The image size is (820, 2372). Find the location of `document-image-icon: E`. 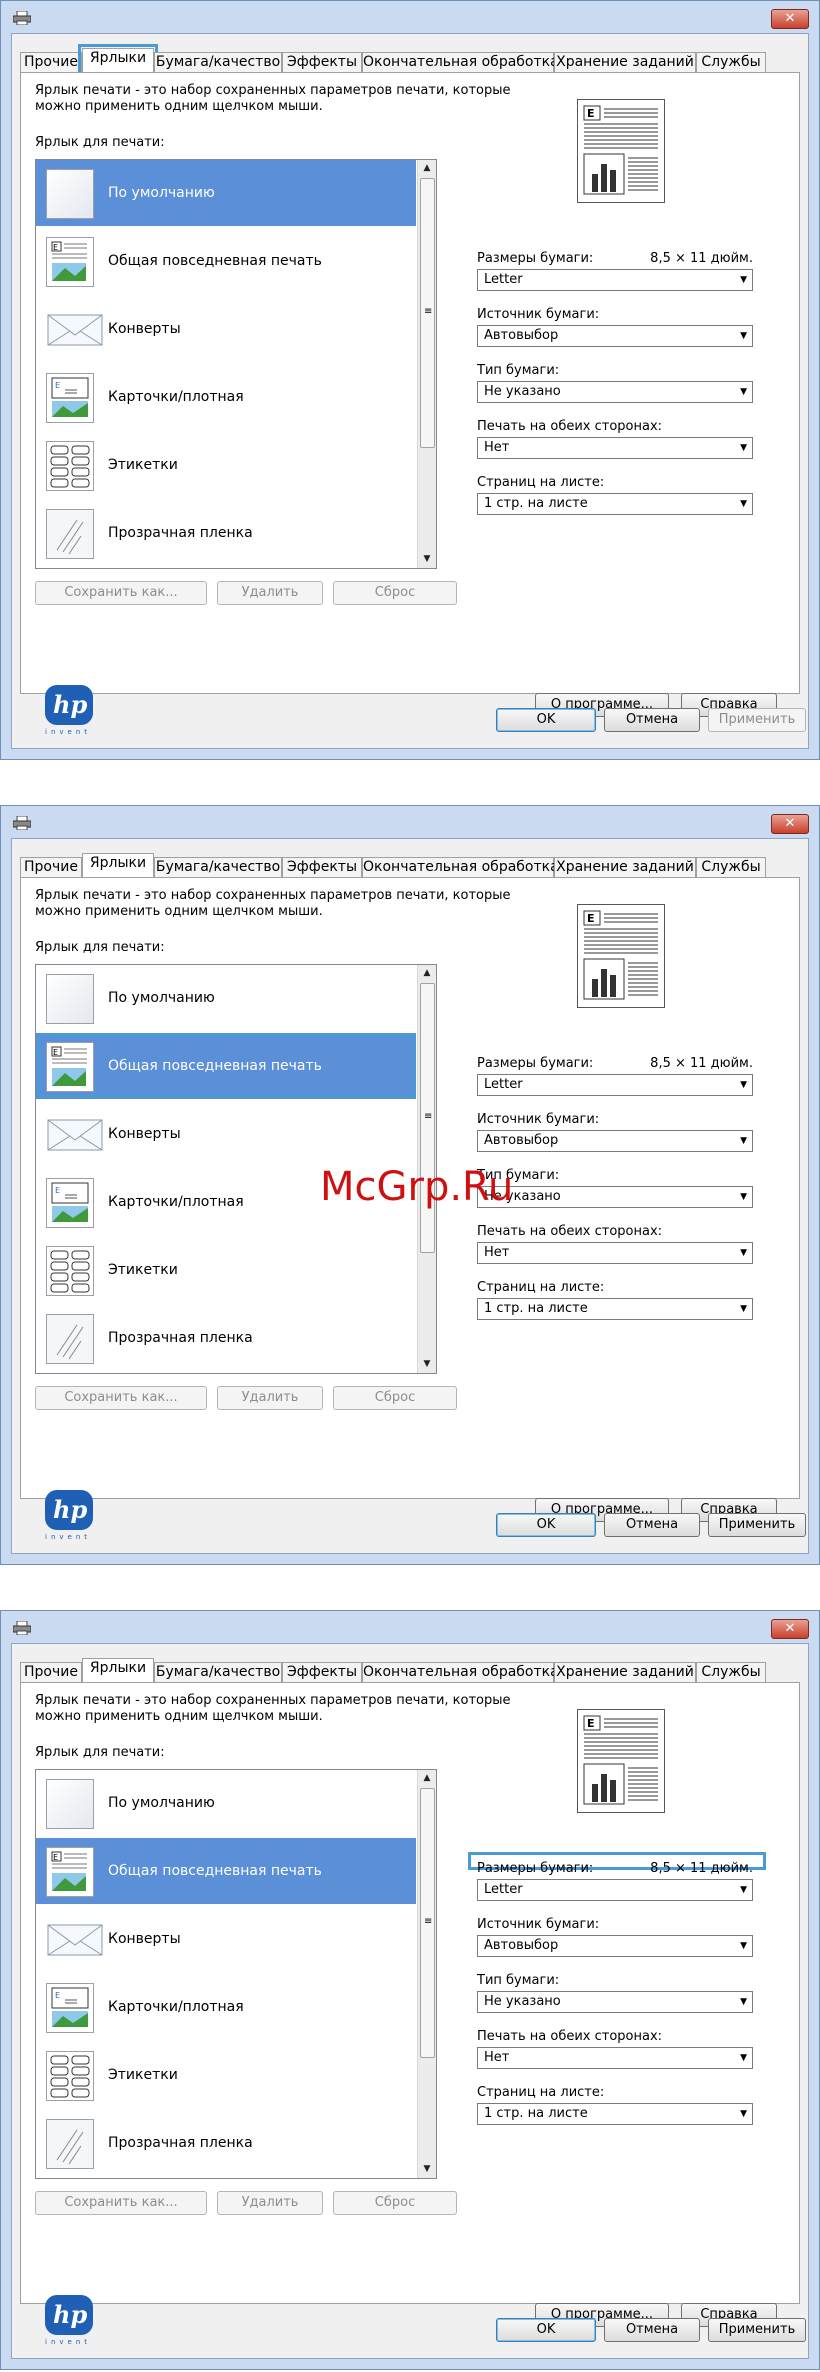

document-image-icon: E is located at coordinates (70, 262).